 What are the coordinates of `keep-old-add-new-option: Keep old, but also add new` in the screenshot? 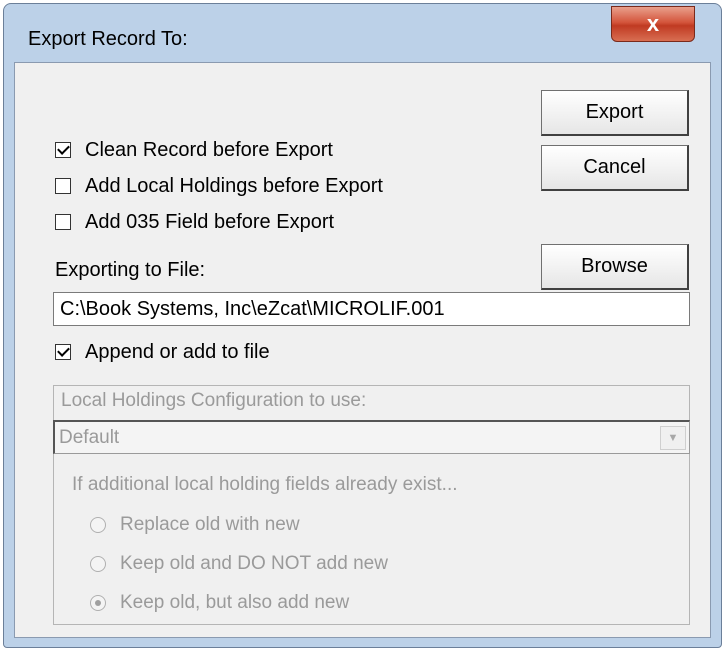 It's located at (219, 603).